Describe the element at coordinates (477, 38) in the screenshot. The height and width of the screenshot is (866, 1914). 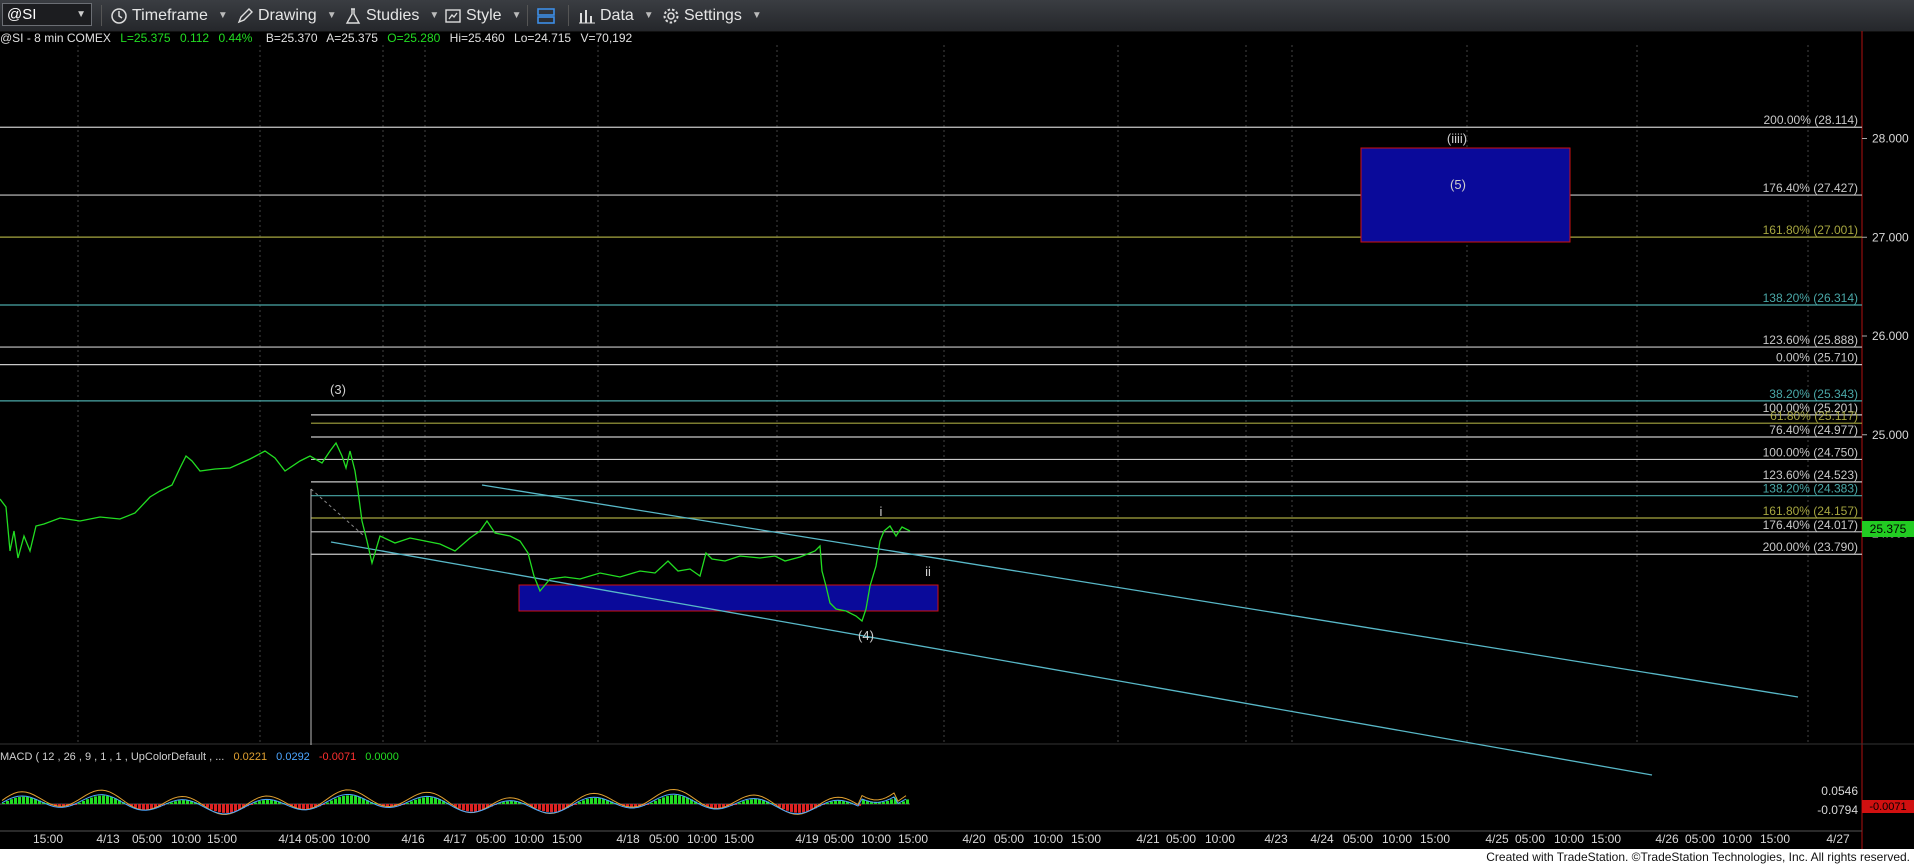
I see `quote-high: Hi=25.460` at that location.